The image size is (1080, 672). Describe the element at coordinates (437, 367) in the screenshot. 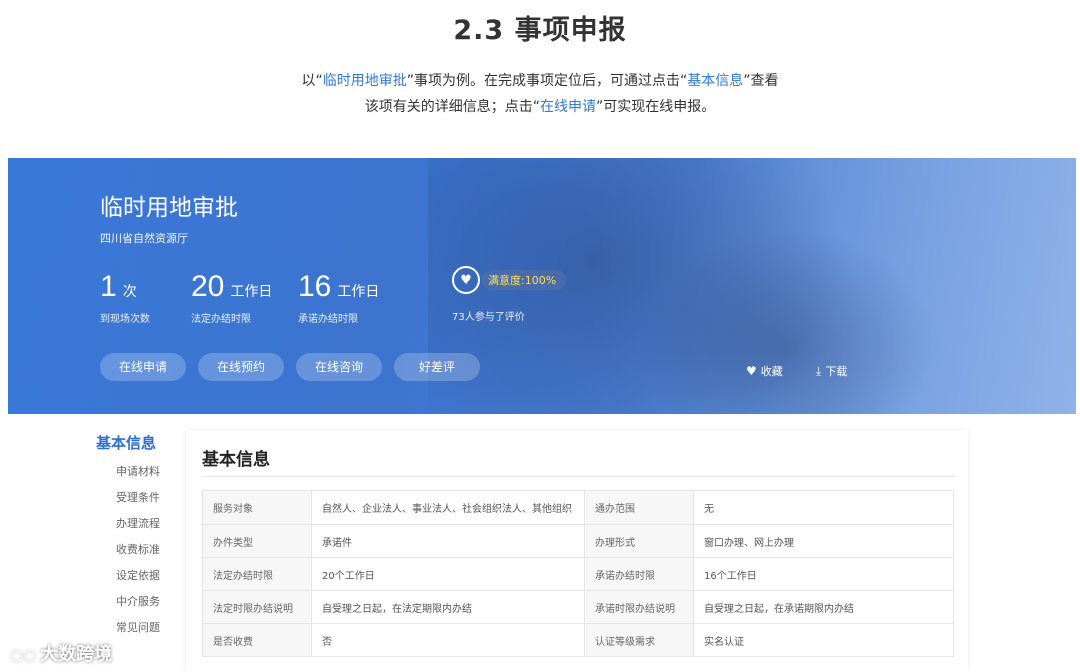

I see `rating-button: 好差评` at that location.